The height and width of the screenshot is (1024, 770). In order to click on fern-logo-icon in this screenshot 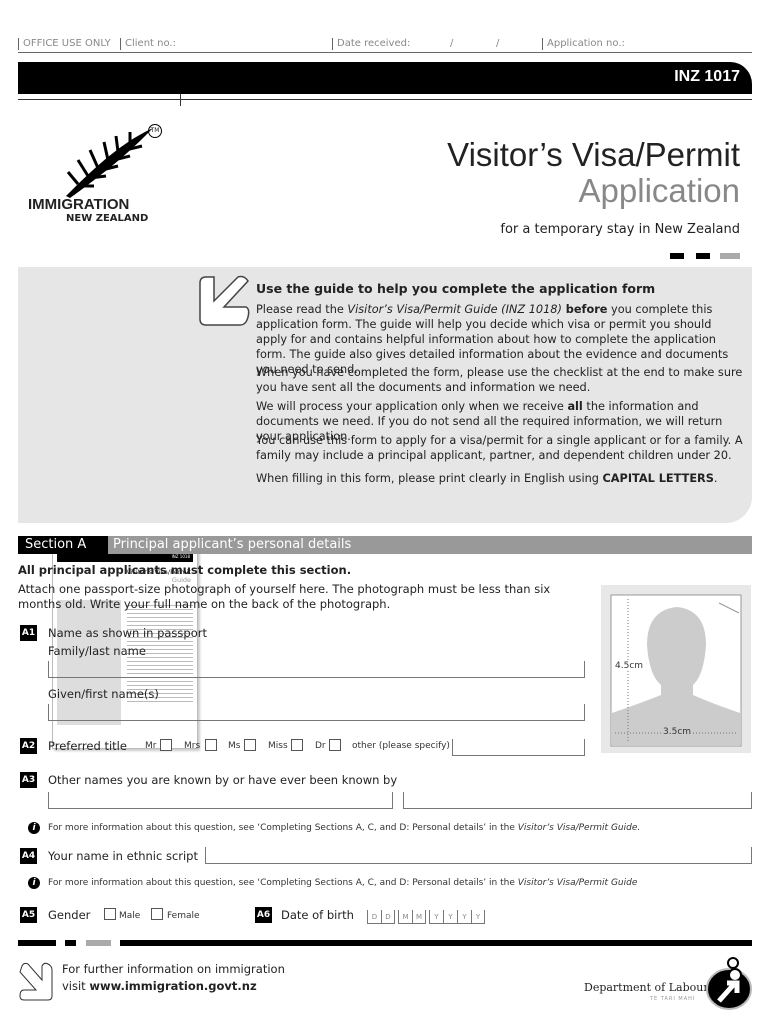, I will do `click(109, 163)`.